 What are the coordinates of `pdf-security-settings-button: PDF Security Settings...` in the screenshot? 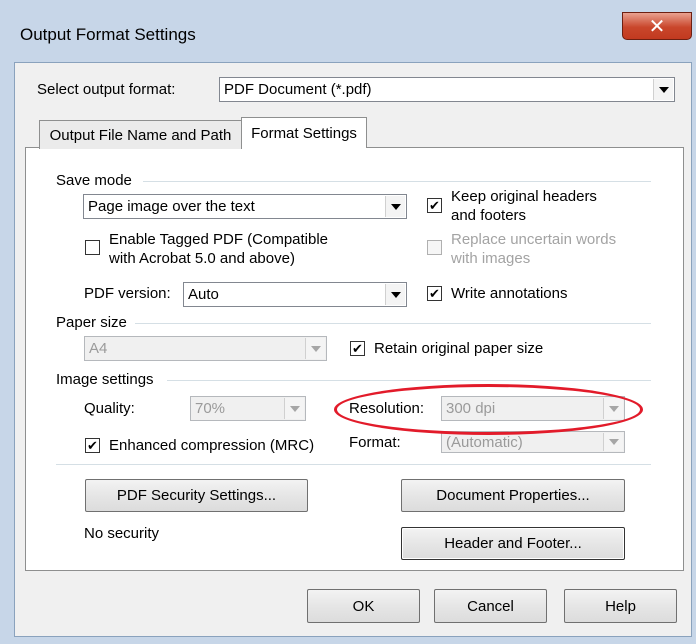 It's located at (196, 495).